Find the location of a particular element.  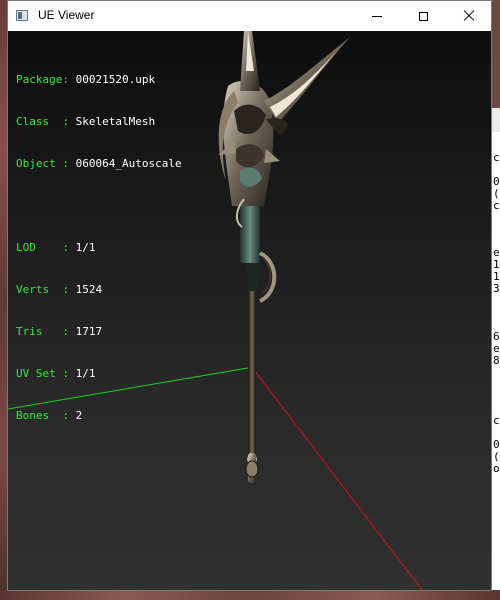

minimize-button is located at coordinates (377, 16).